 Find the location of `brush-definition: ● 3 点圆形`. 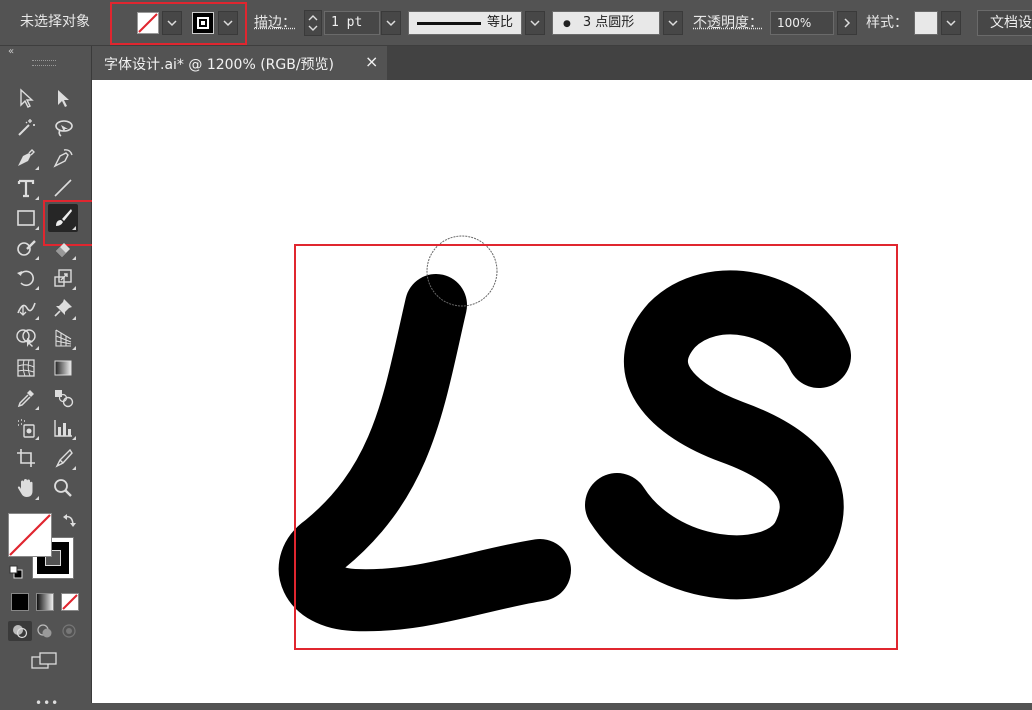

brush-definition: ● 3 点圆形 is located at coordinates (606, 23).